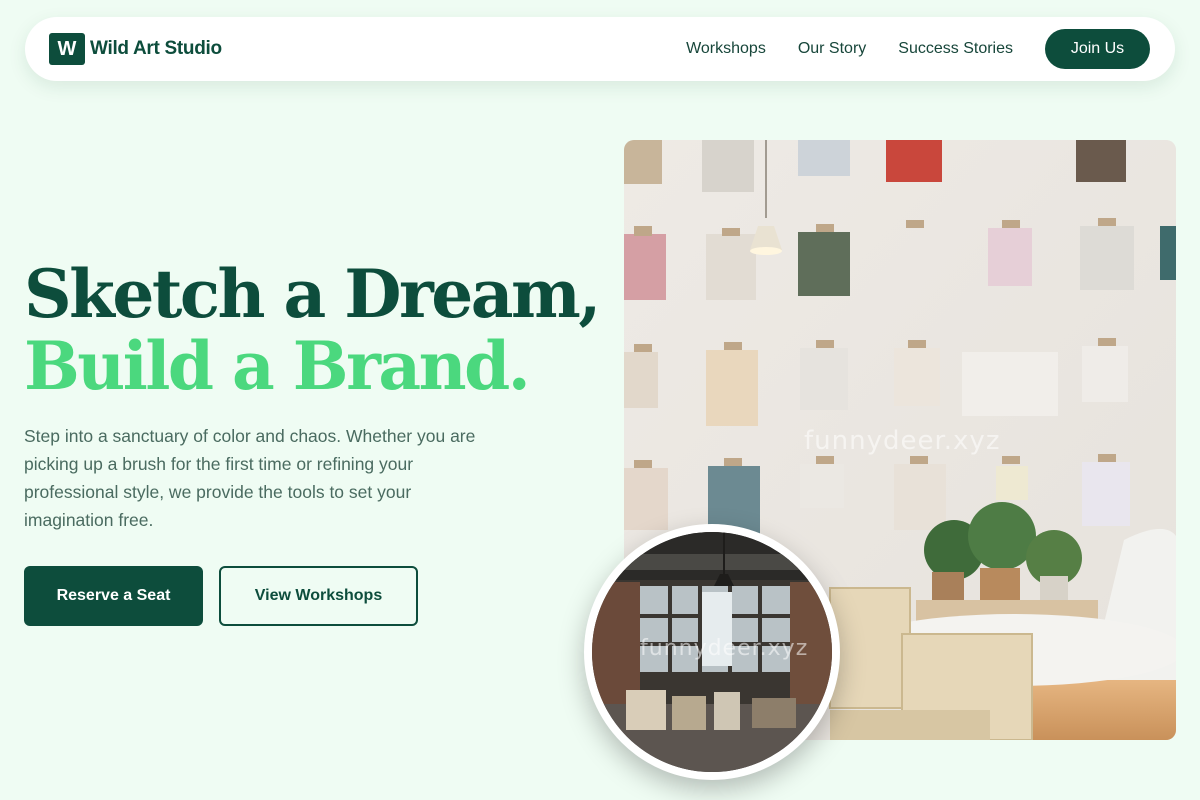 This screenshot has height=800, width=1200. What do you see at coordinates (156, 48) in the screenshot?
I see `brand-name: Wild Art Studio` at bounding box center [156, 48].